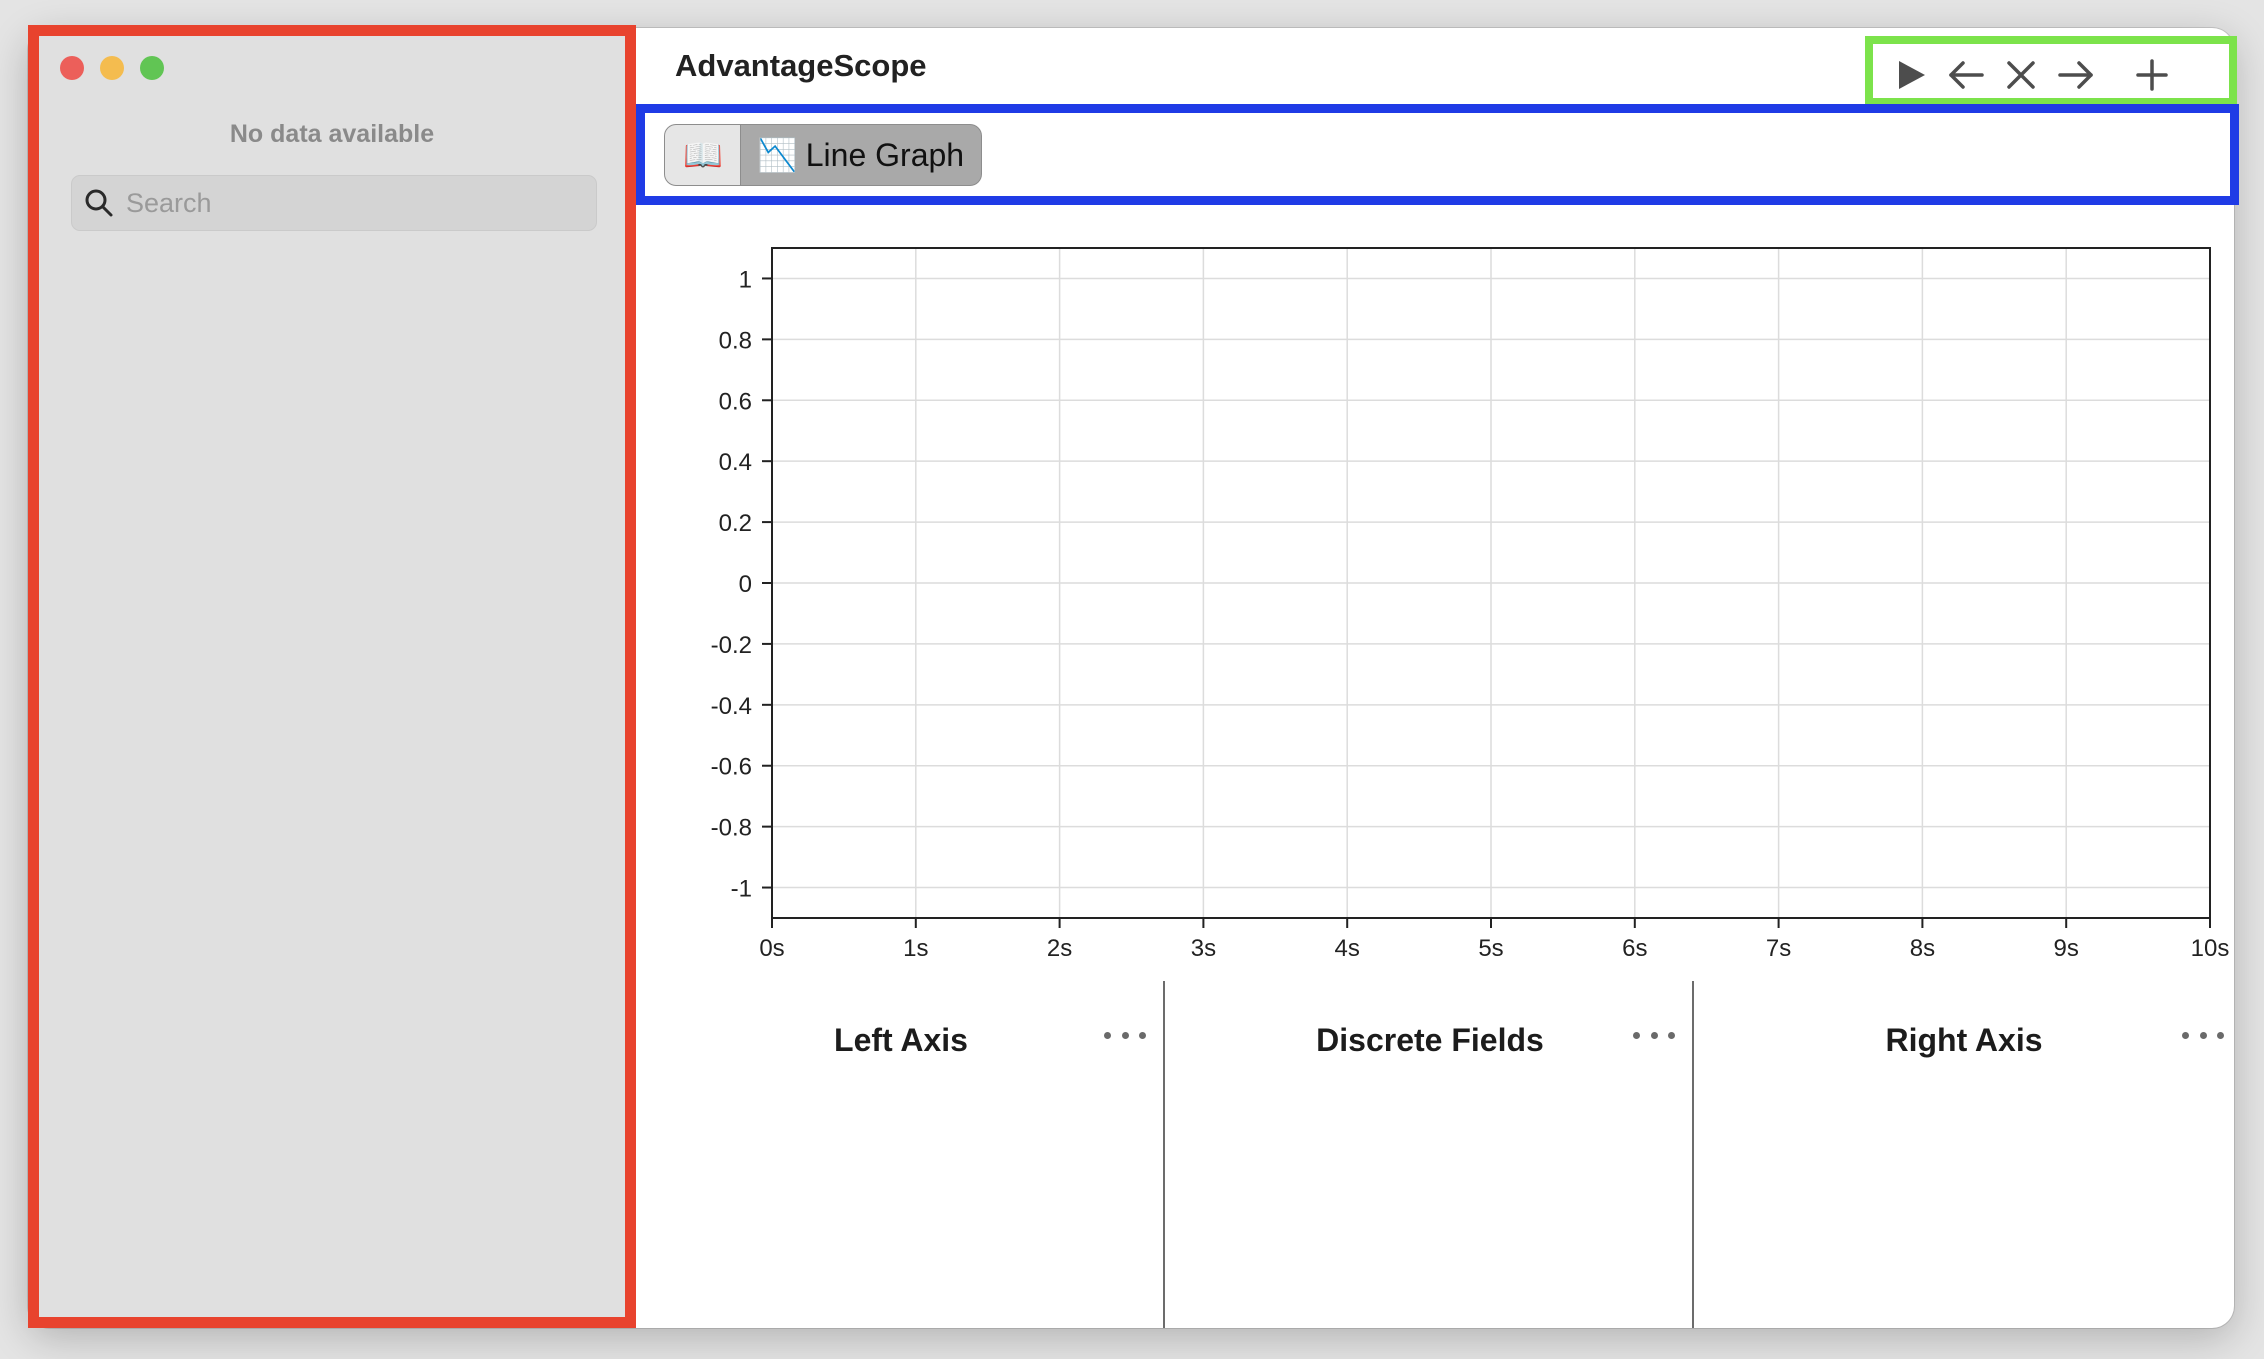 The width and height of the screenshot is (2264, 1359). I want to click on arrow-left-icon, so click(1966, 75).